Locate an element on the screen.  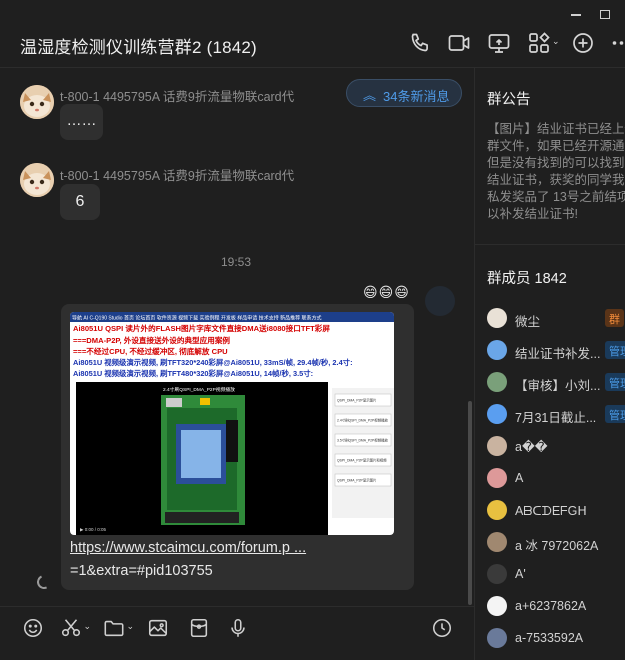
emoji-reactions: 😄😄😄 is located at coordinates (386, 292).